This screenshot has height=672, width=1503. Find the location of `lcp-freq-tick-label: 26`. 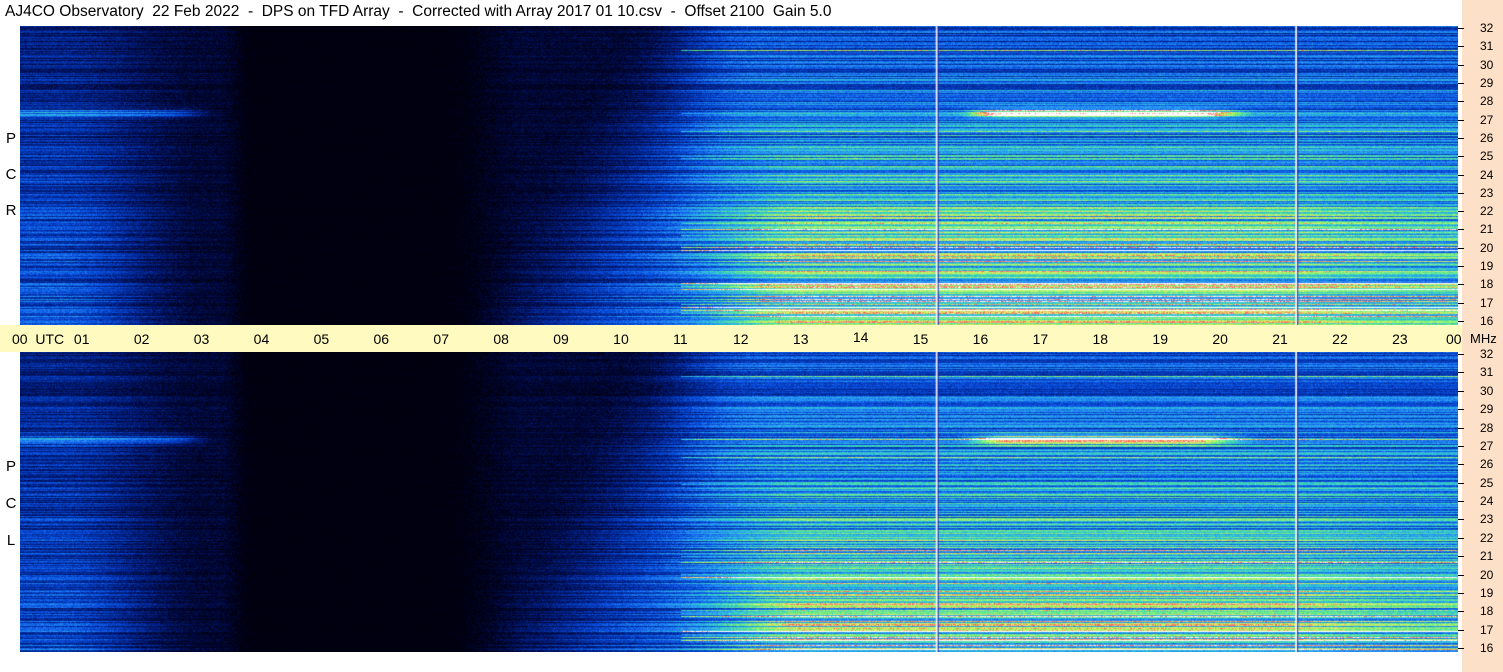

lcp-freq-tick-label: 26 is located at coordinates (1487, 464).